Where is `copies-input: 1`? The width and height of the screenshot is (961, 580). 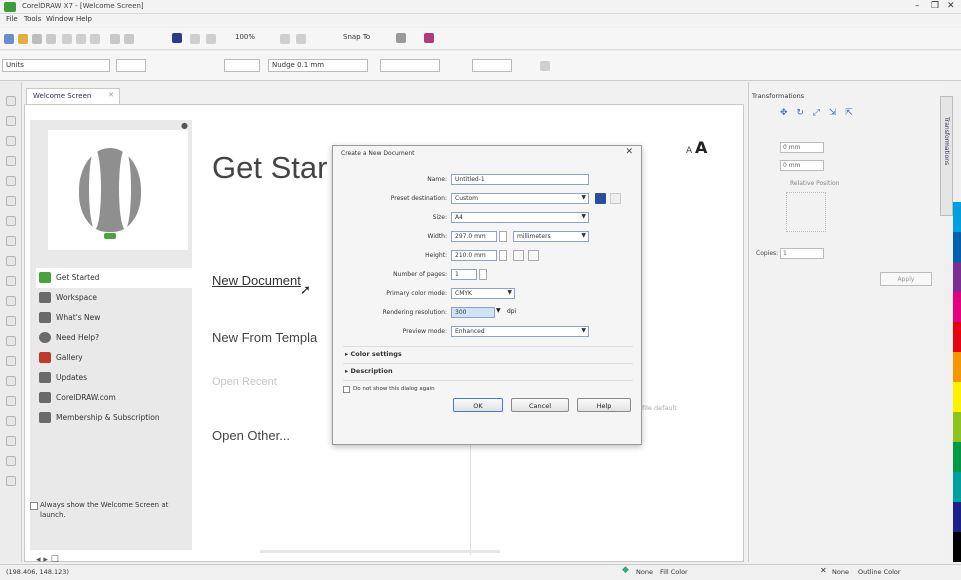 copies-input: 1 is located at coordinates (802, 253).